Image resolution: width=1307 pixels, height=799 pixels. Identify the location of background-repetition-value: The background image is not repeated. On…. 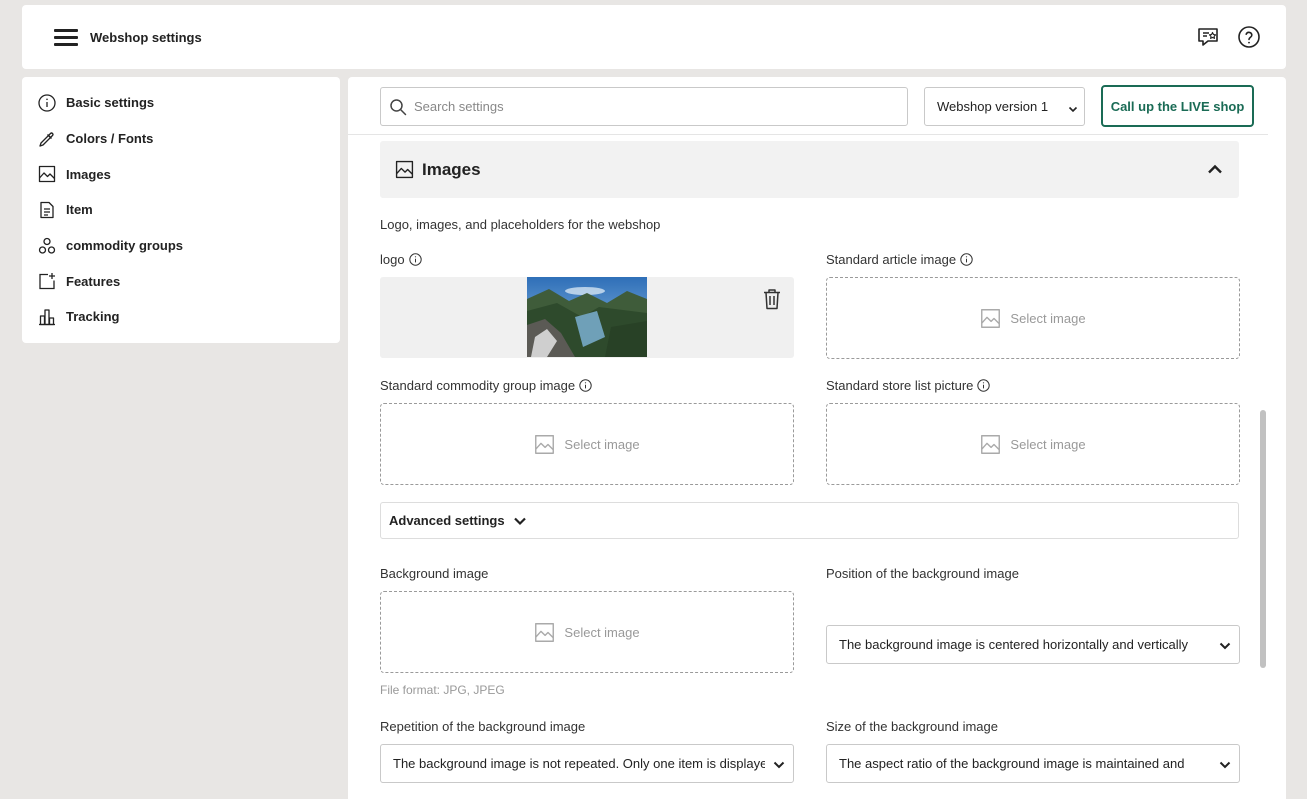
(579, 763).